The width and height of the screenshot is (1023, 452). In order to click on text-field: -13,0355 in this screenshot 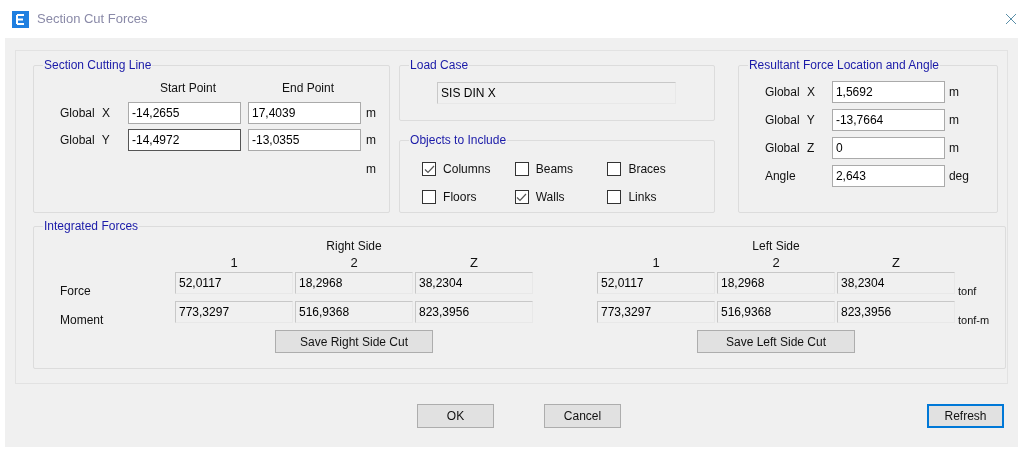, I will do `click(304, 140)`.